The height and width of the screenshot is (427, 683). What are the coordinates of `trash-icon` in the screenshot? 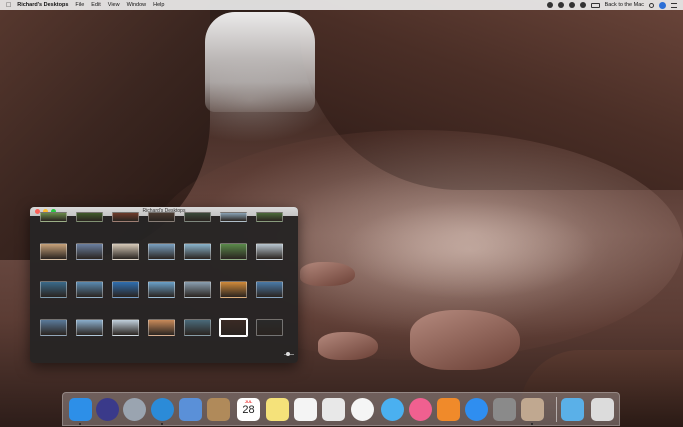 It's located at (602, 409).